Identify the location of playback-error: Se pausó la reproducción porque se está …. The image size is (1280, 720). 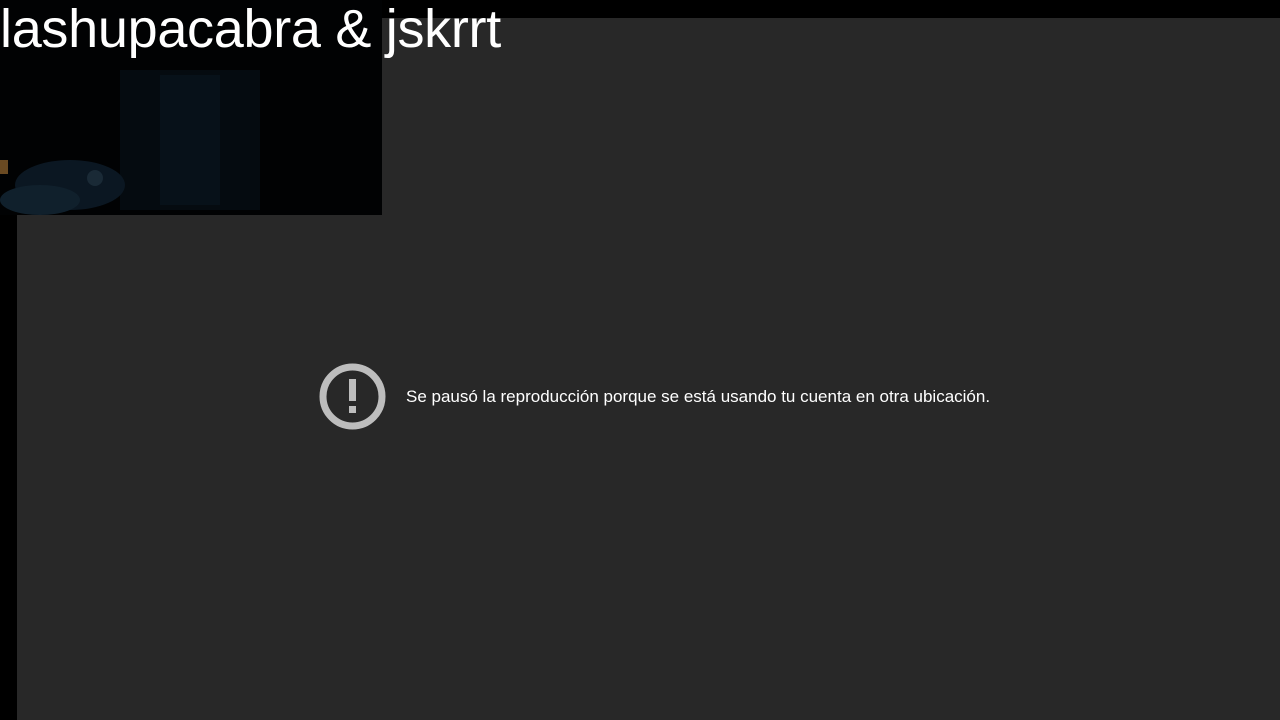
(654, 396).